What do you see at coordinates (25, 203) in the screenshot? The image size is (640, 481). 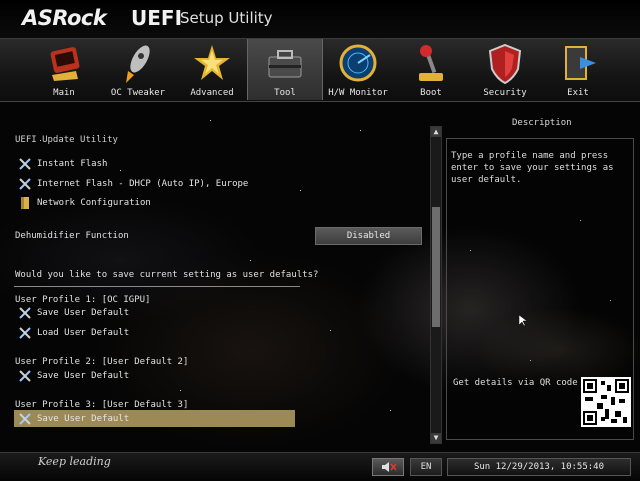 I see `folder-icon` at bounding box center [25, 203].